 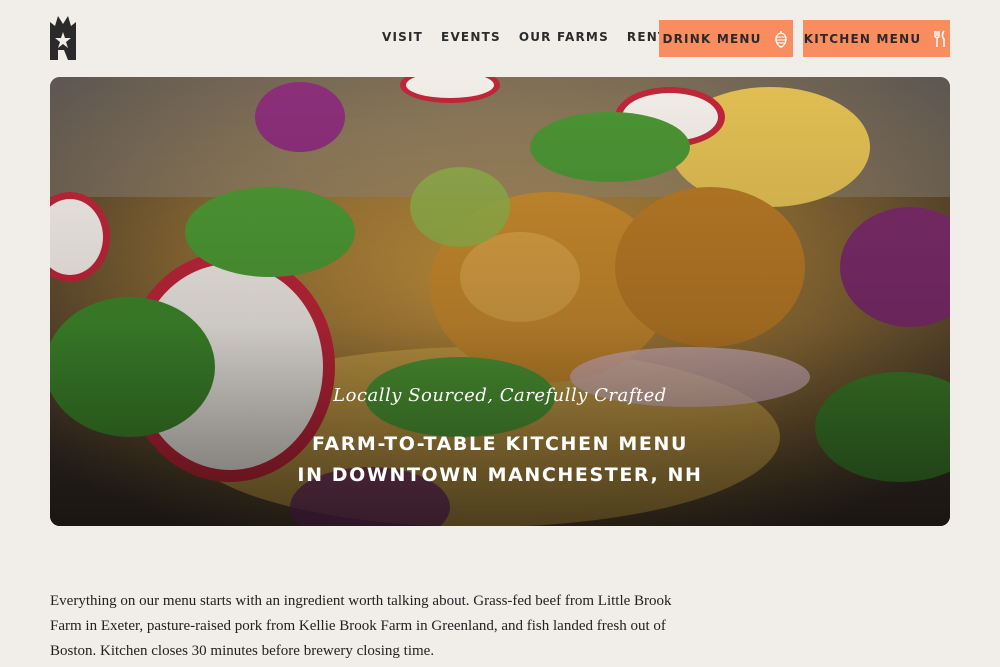 What do you see at coordinates (862, 38) in the screenshot?
I see `kitchen-menu-label: KITCHEN MENU` at bounding box center [862, 38].